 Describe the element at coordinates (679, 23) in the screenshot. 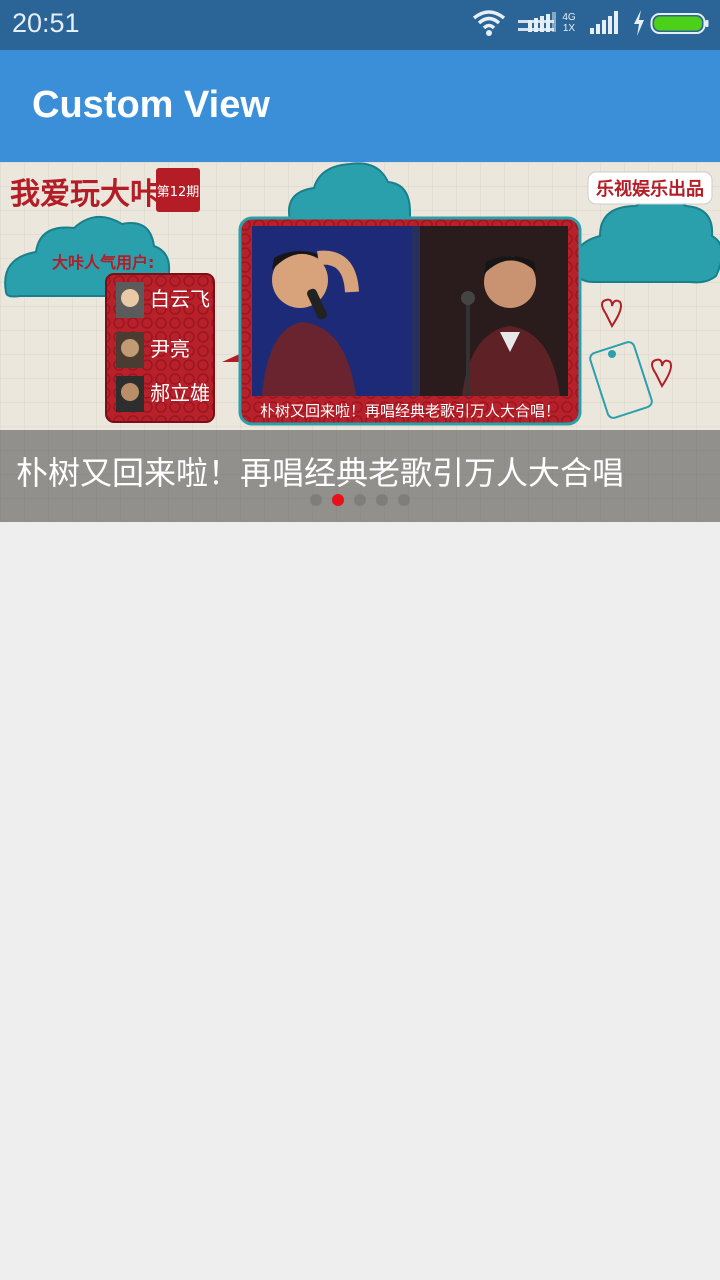

I see `battery-icon` at that location.